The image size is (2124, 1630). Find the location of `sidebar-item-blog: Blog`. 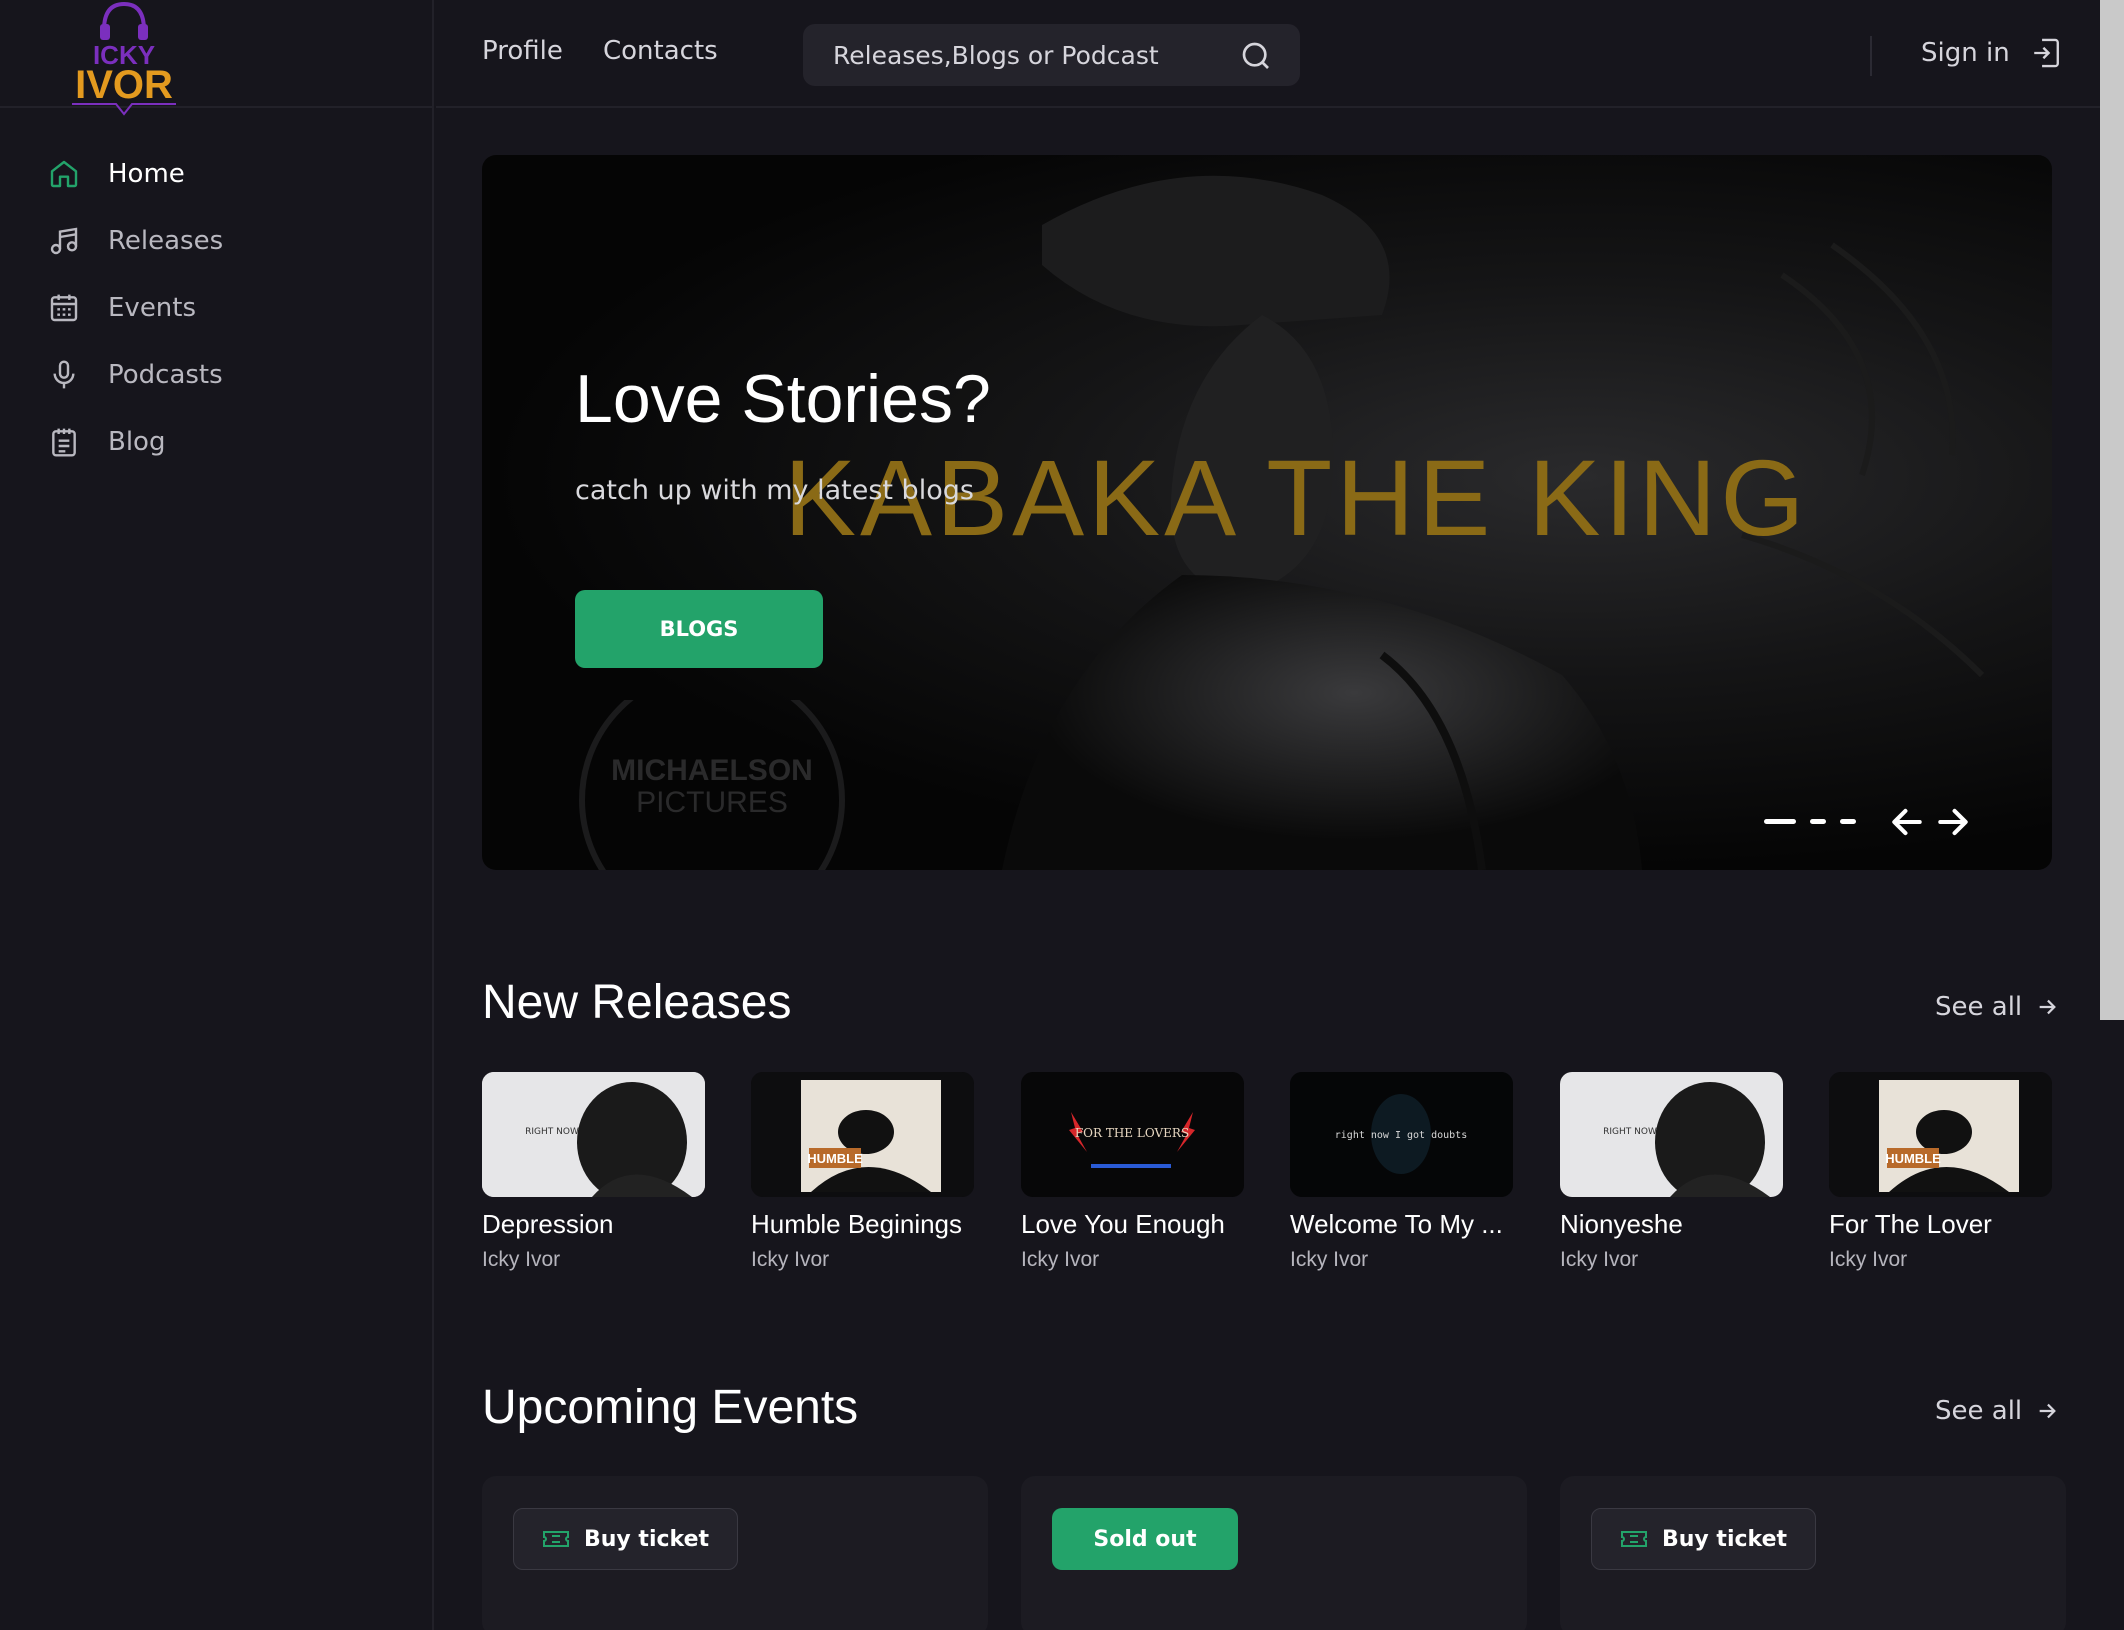

sidebar-item-blog: Blog is located at coordinates (217, 441).